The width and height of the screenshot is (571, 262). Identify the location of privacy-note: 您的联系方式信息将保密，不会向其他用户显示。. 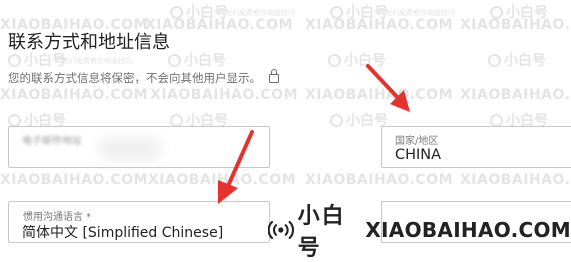
(143, 77).